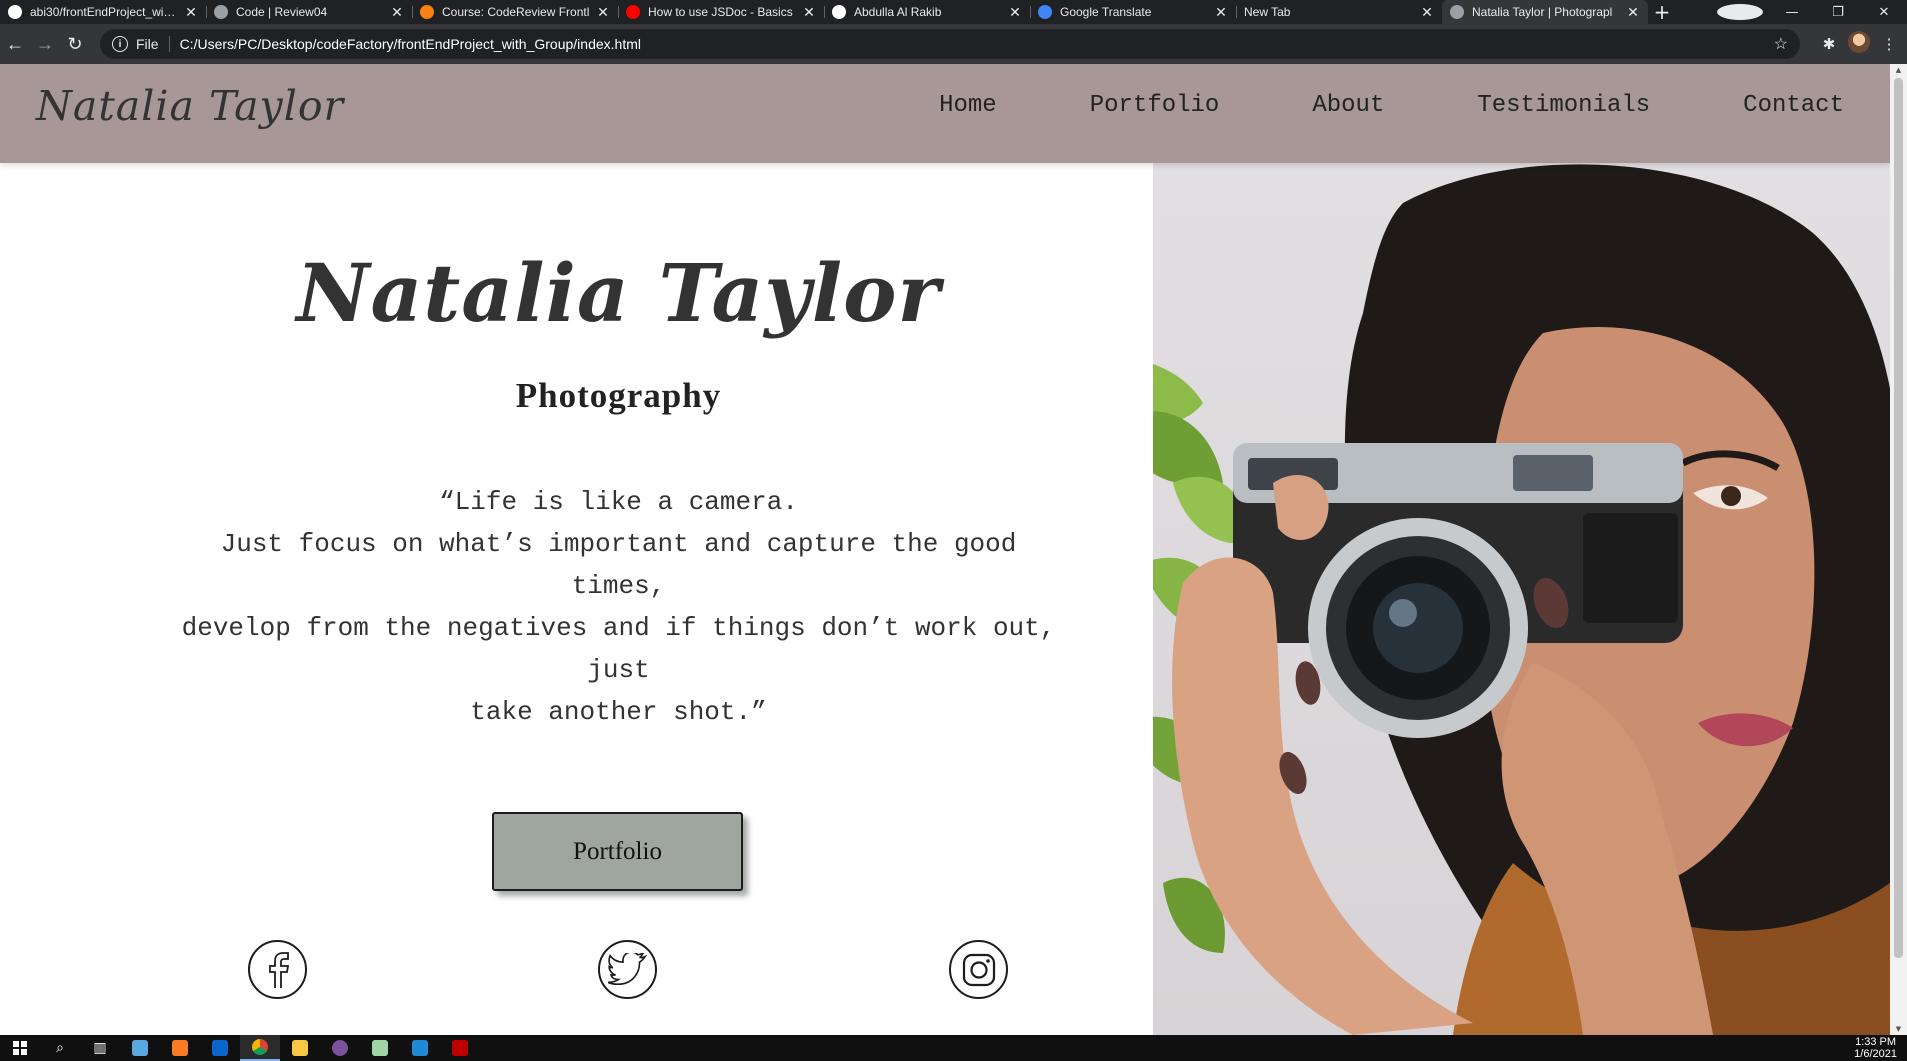 The height and width of the screenshot is (1061, 1907). Describe the element at coordinates (282, 12) in the screenshot. I see `tab-title: Code | Review04` at that location.